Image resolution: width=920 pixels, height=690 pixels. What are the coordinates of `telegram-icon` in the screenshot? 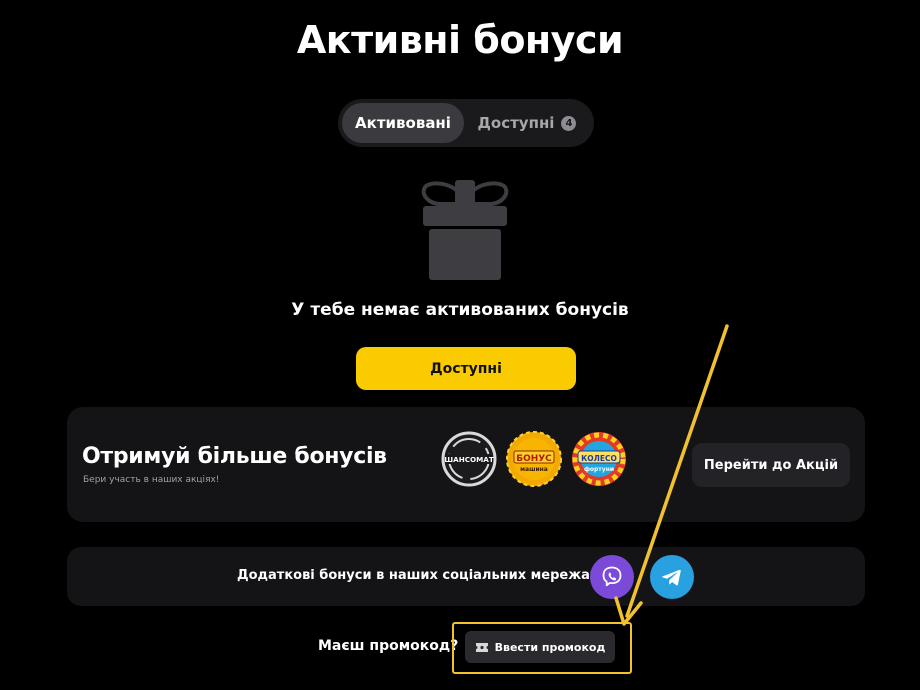 It's located at (671, 577).